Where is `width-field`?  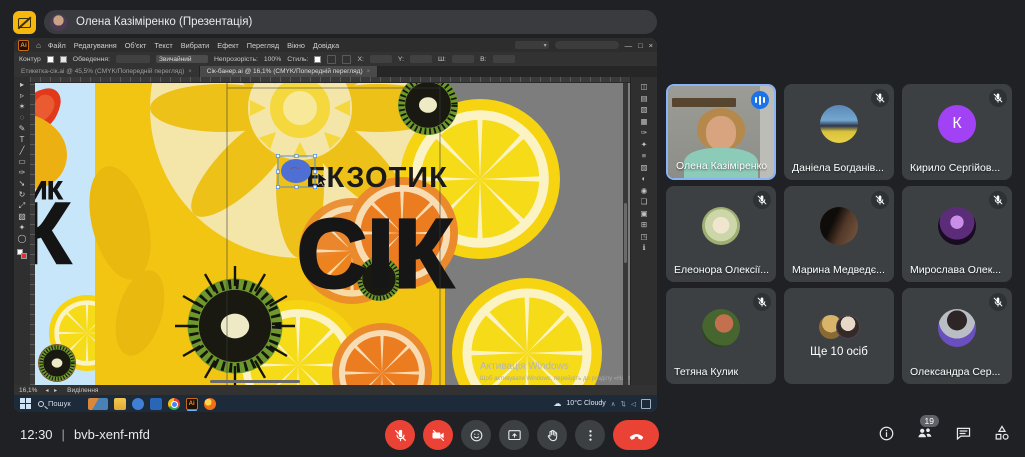 width-field is located at coordinates (463, 59).